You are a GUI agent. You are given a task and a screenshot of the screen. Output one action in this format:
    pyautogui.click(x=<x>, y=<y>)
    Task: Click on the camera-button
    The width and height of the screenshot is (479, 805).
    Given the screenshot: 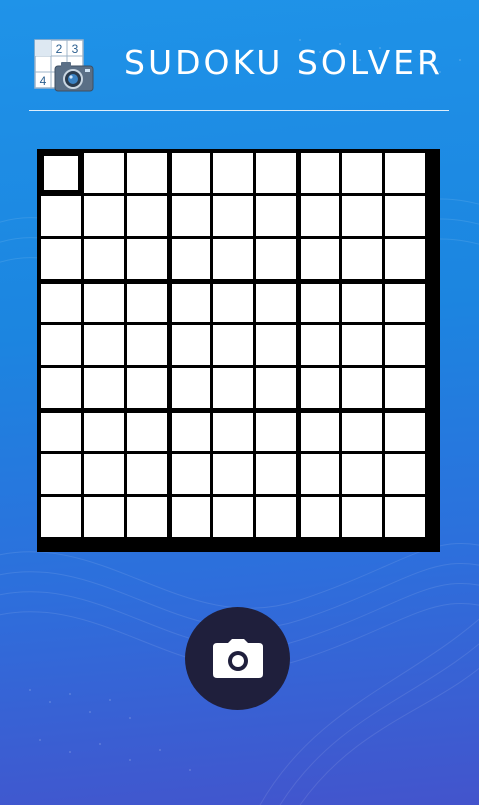 What is the action you would take?
    pyautogui.click(x=237, y=658)
    